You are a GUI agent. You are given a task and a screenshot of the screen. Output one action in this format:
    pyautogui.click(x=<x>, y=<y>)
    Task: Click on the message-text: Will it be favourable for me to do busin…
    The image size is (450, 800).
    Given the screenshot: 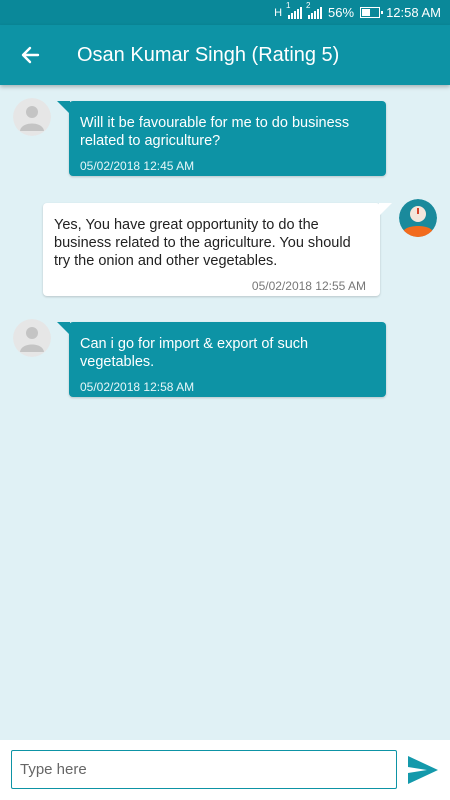 What is the action you would take?
    pyautogui.click(x=215, y=132)
    